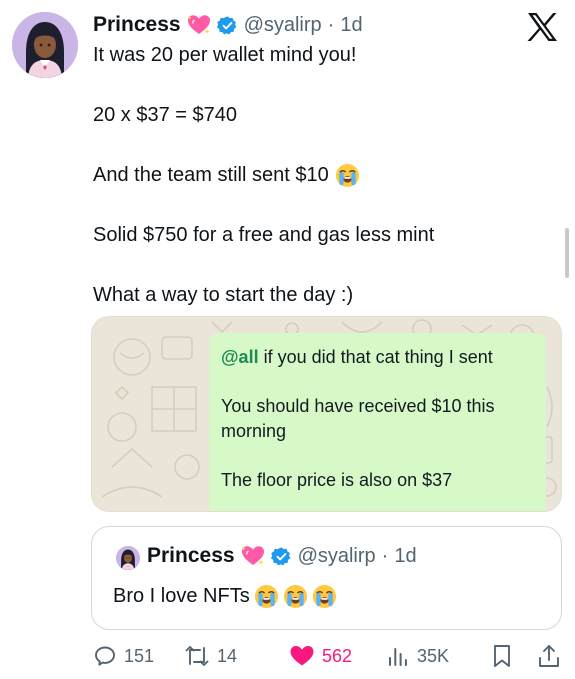 Image resolution: width=575 pixels, height=679 pixels. What do you see at coordinates (302, 656) in the screenshot?
I see `like-heart-icon` at bounding box center [302, 656].